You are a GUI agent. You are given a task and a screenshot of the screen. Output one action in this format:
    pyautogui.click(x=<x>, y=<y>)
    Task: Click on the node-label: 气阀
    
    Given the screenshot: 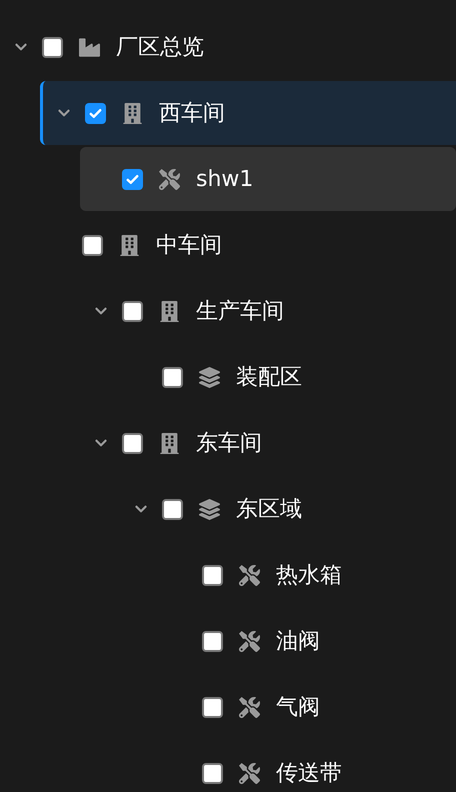 What is the action you would take?
    pyautogui.click(x=298, y=707)
    